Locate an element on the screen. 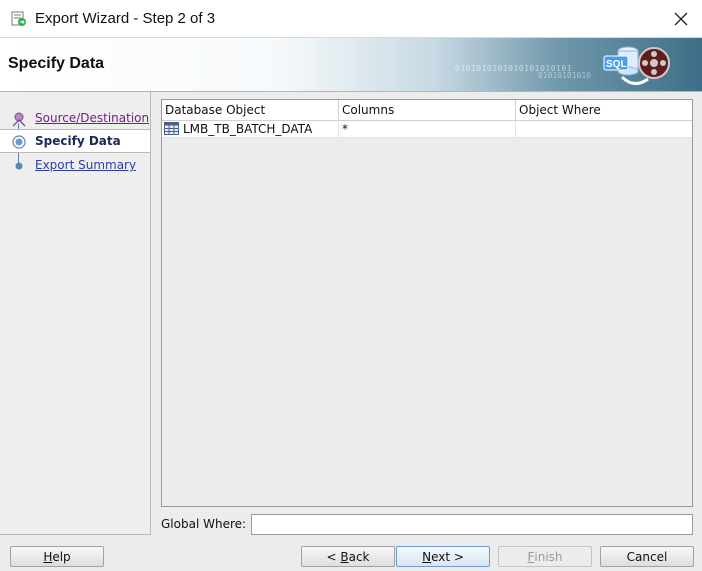 This screenshot has height=571, width=702. back-button-mnemonic: B is located at coordinates (344, 556).